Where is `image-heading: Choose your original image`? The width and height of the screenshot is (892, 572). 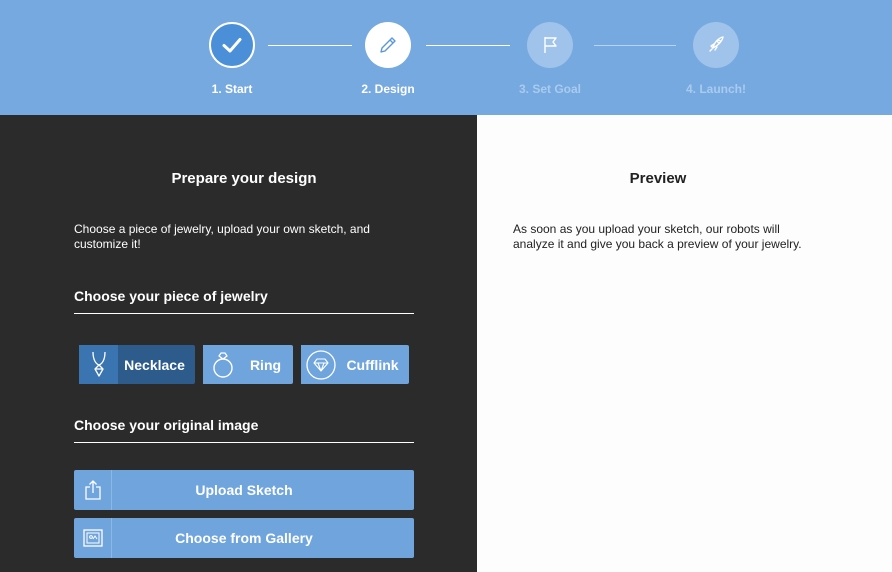 image-heading: Choose your original image is located at coordinates (244, 430).